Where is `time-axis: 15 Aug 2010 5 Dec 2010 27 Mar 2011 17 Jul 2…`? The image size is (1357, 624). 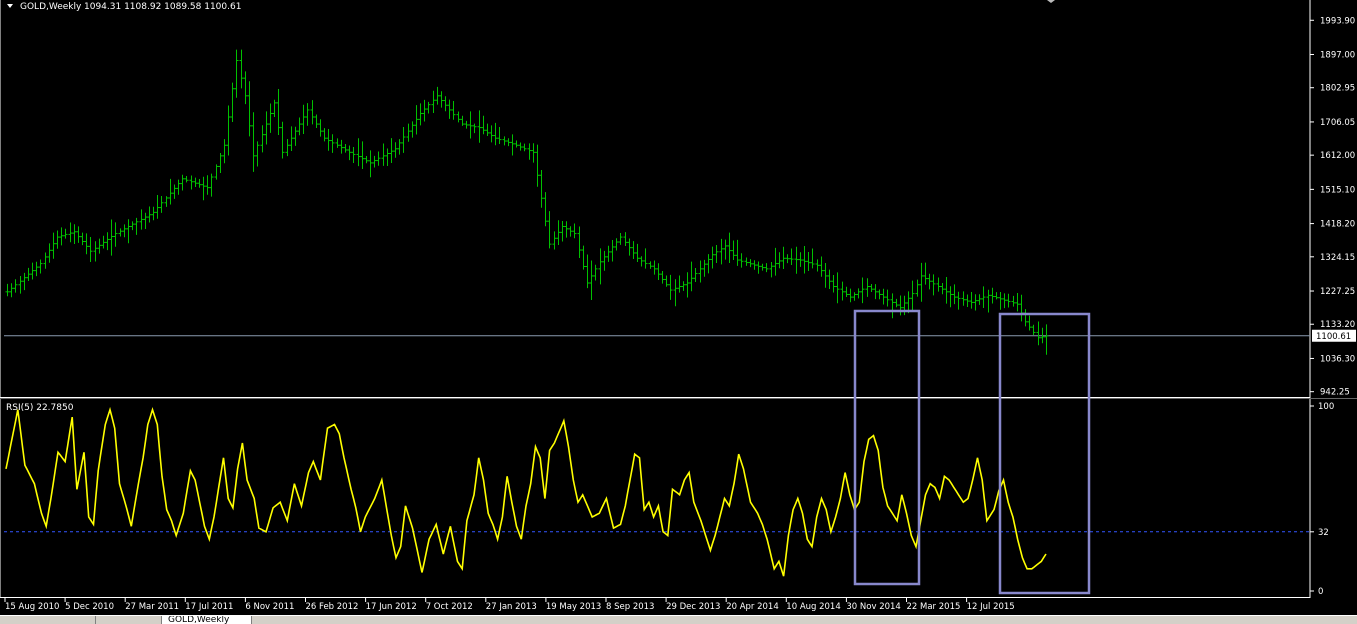
time-axis: 15 Aug 2010 5 Dec 2010 27 Mar 2011 17 Jul 2… is located at coordinates (509, 605).